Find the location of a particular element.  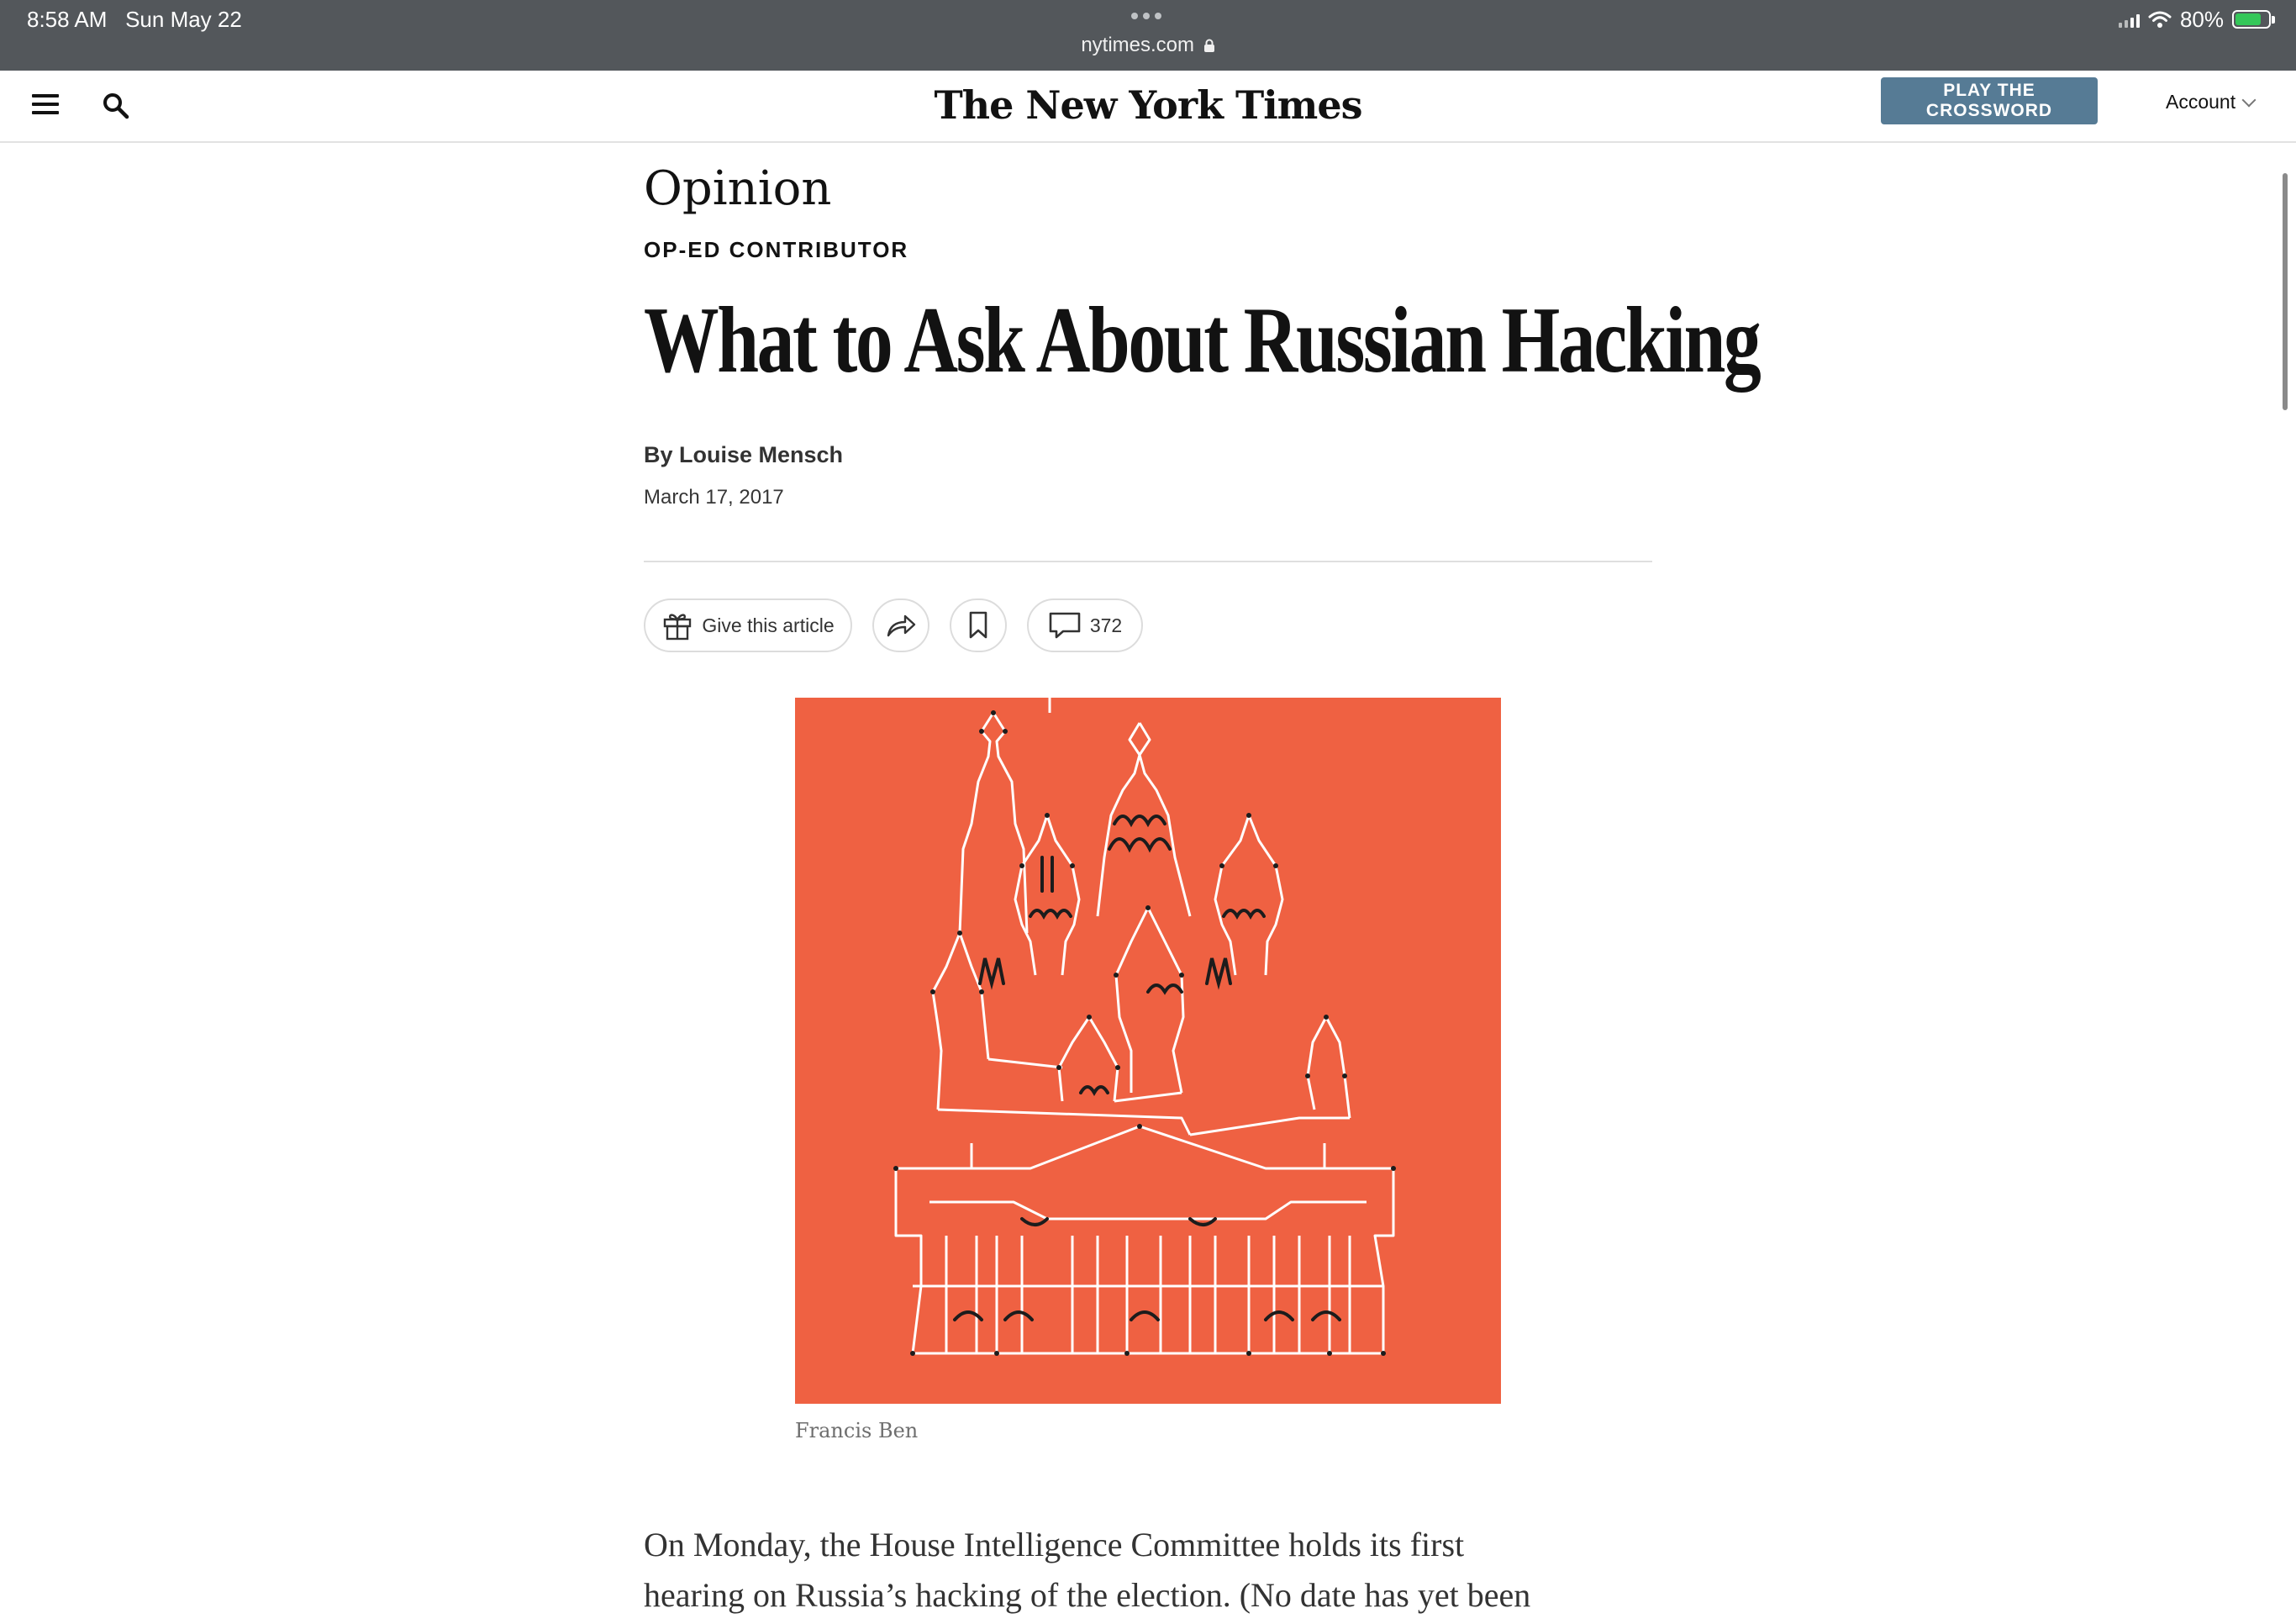

account-label: Account is located at coordinates (2201, 102).